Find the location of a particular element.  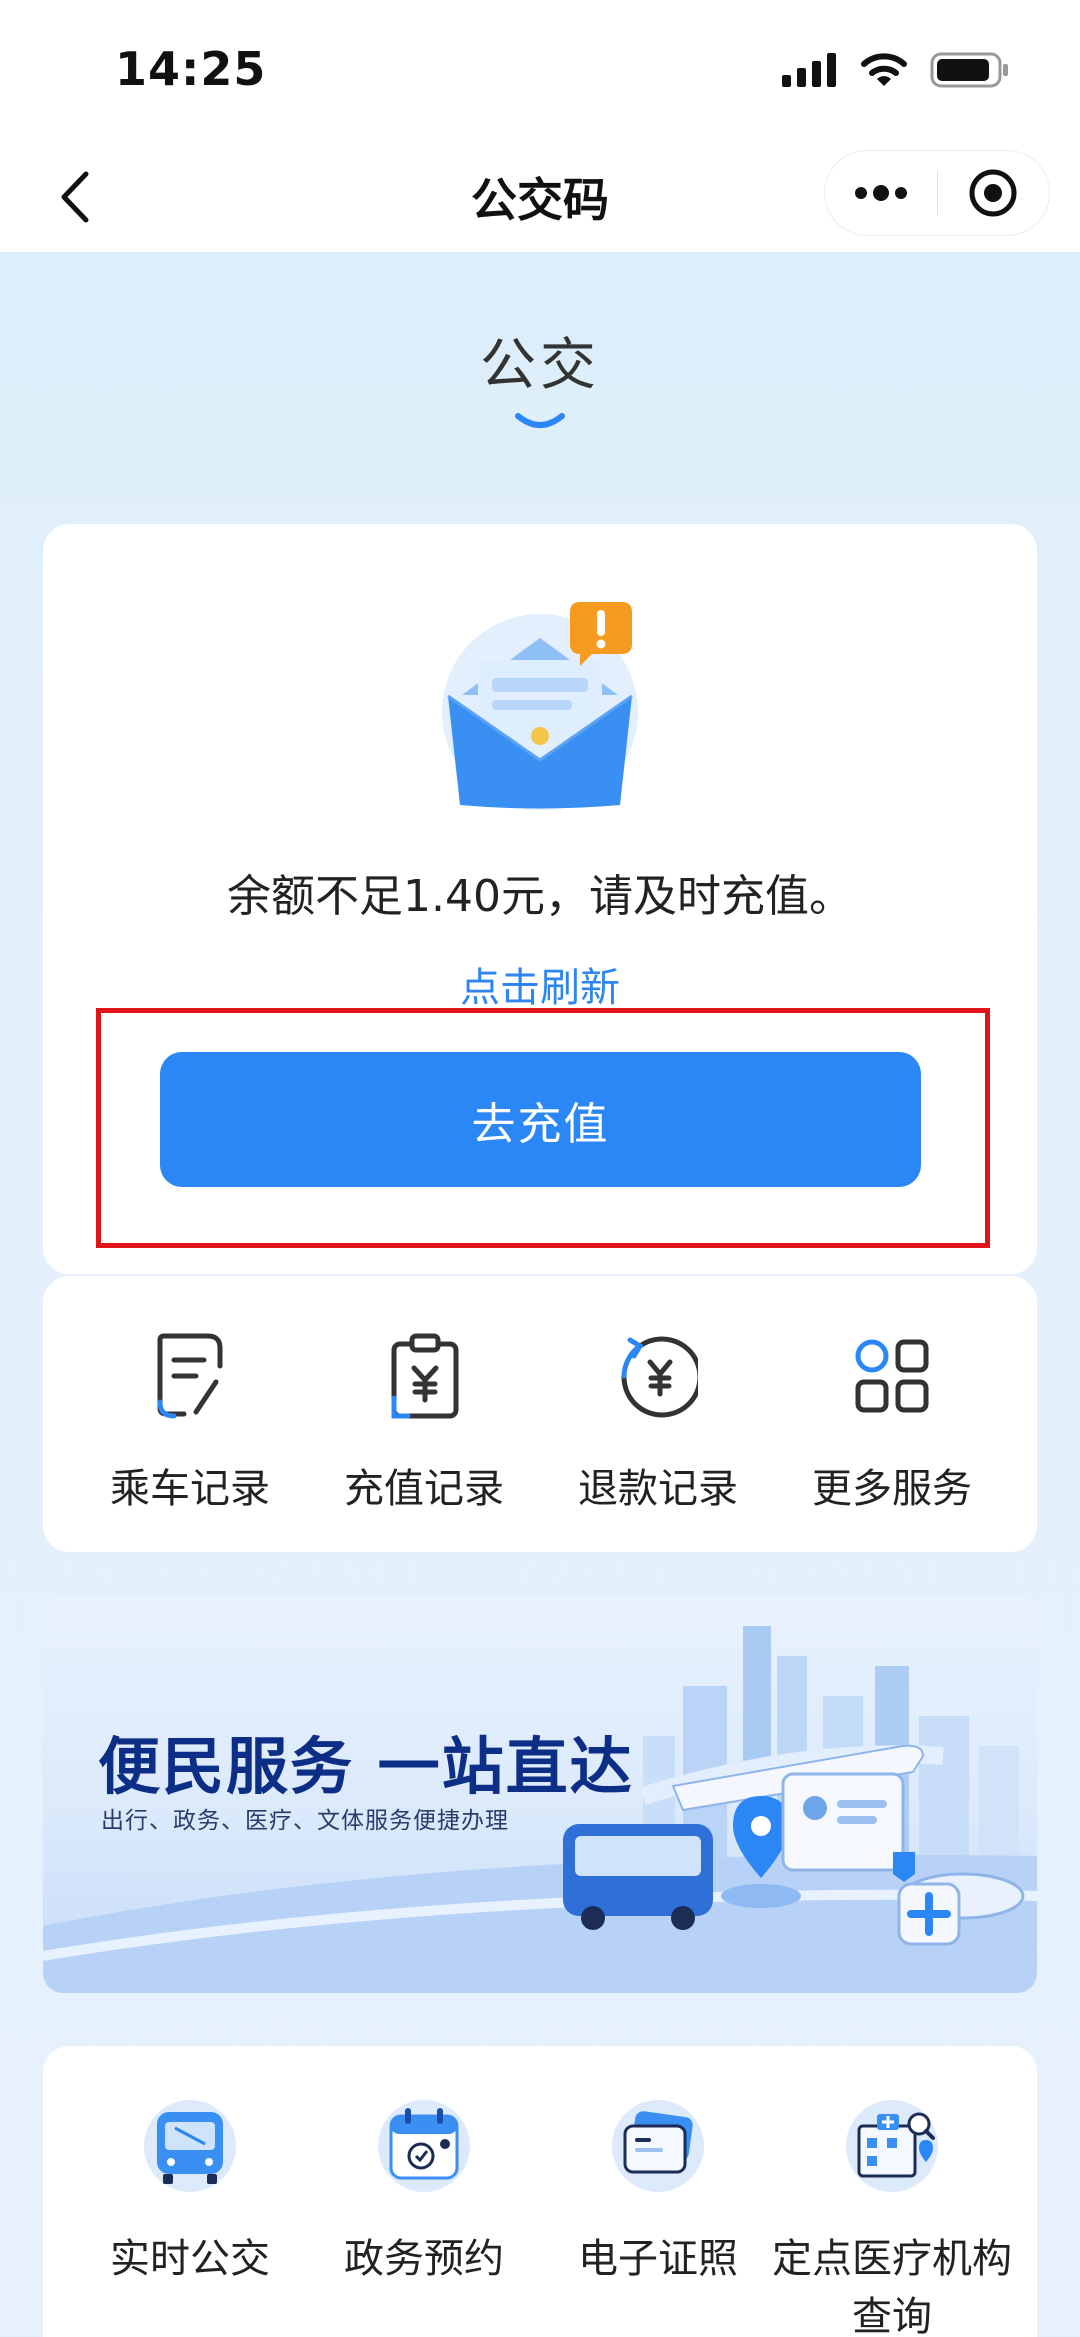

status-icons is located at coordinates (896, 70).